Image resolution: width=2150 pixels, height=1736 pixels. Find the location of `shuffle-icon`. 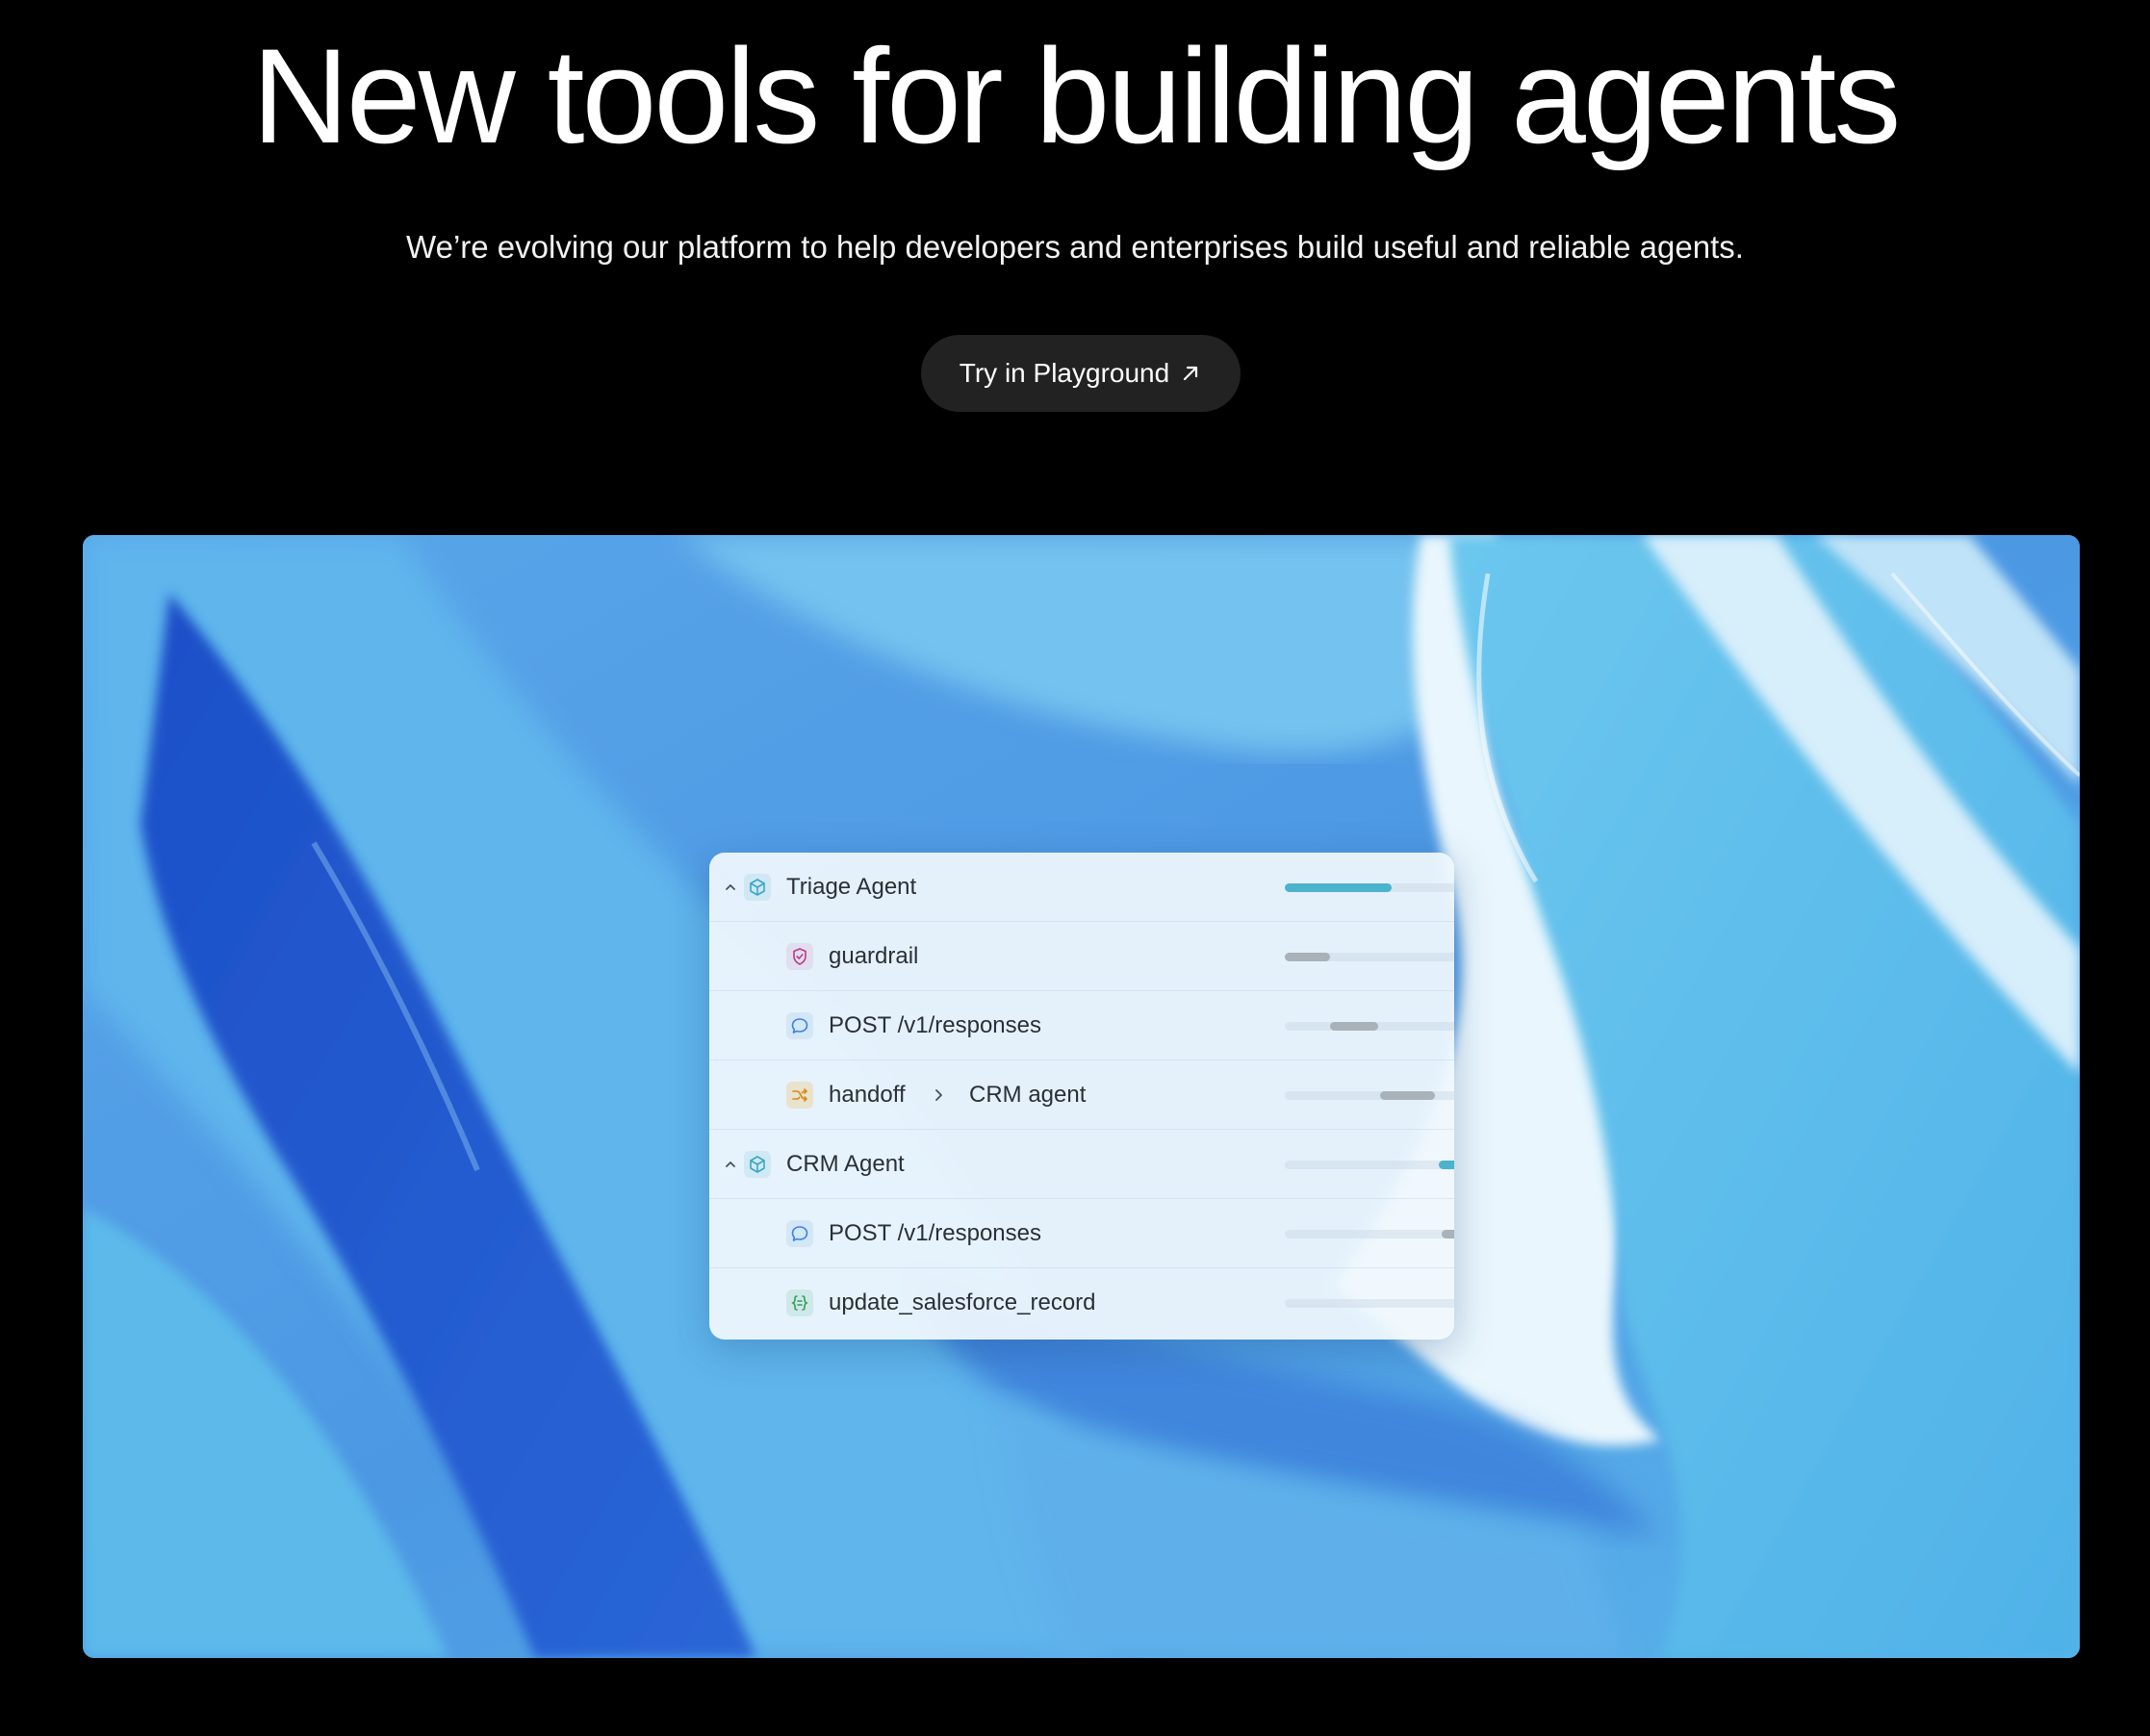

shuffle-icon is located at coordinates (800, 1095).